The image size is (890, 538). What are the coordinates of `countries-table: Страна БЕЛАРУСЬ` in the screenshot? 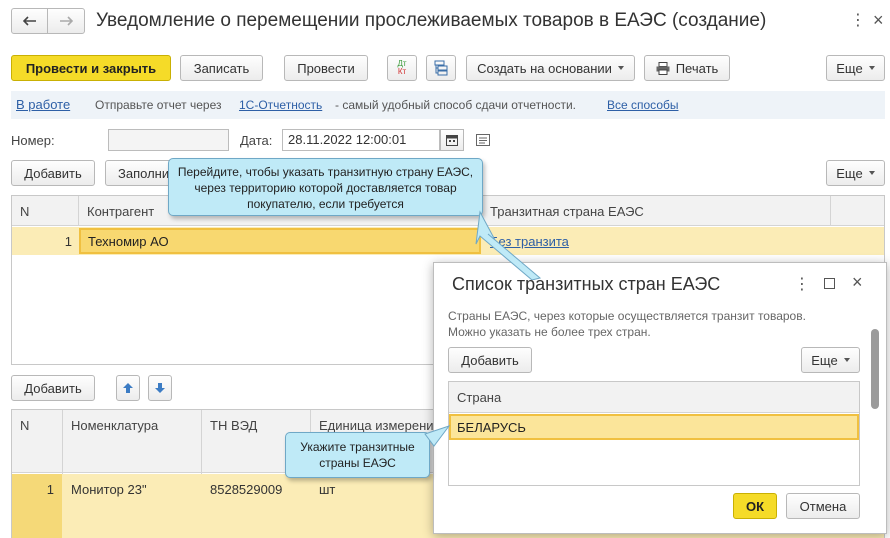 It's located at (654, 433).